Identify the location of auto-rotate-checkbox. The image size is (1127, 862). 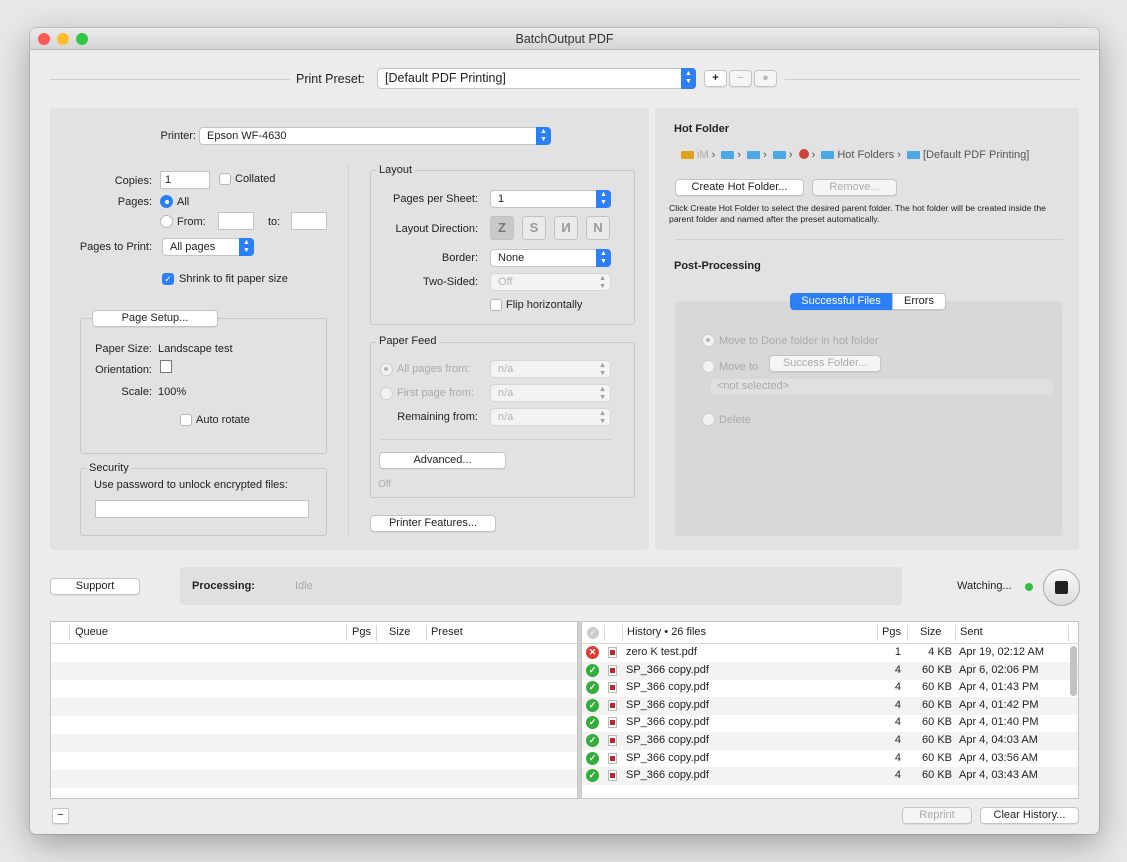
(186, 420).